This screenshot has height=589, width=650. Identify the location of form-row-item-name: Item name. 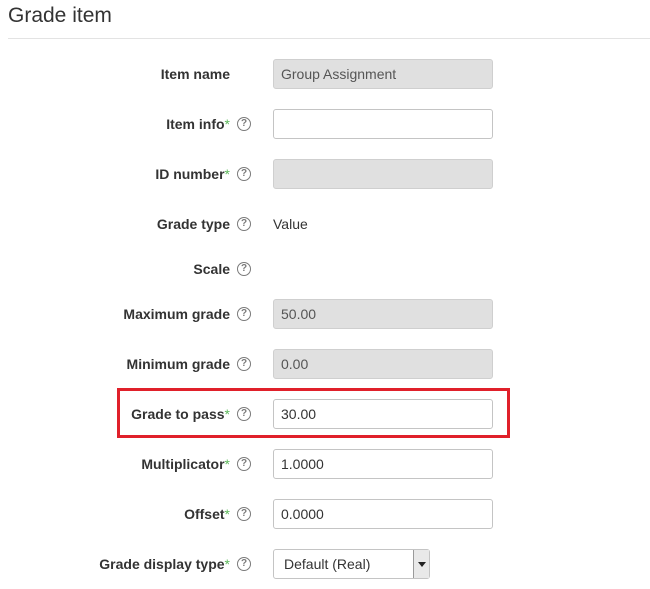
(325, 74).